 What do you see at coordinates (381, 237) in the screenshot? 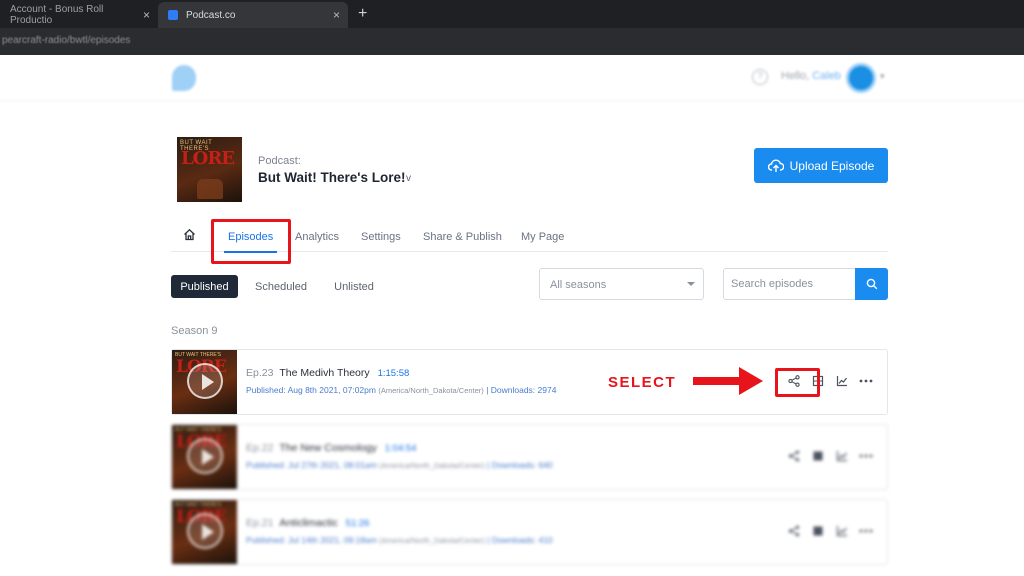
I see `tab-settings: Settings` at bounding box center [381, 237].